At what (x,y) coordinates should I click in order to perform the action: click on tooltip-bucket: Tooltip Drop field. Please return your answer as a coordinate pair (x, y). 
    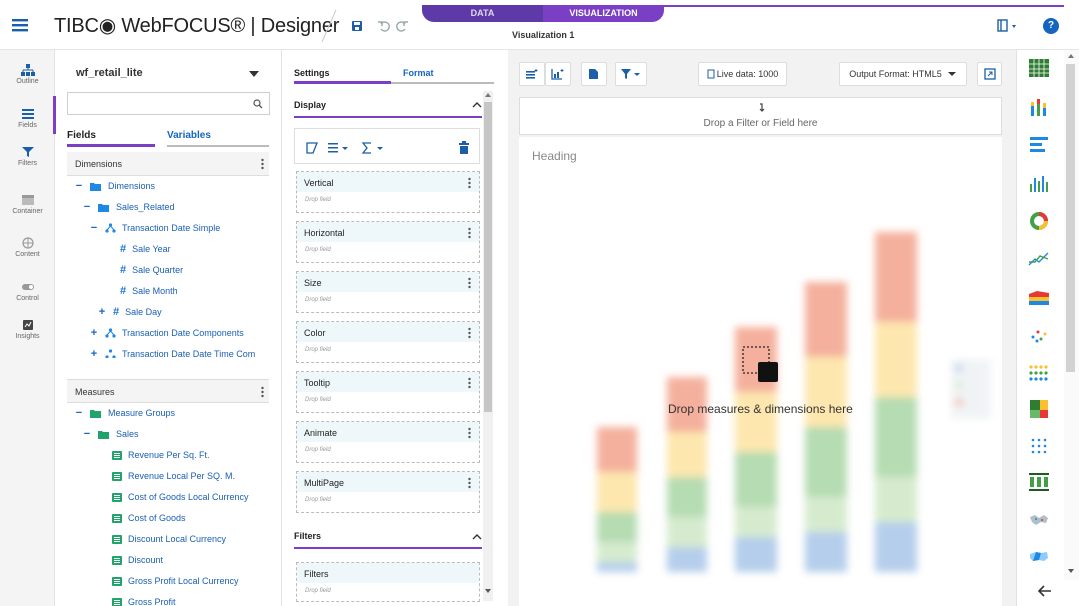
    Looking at the image, I should click on (388, 392).